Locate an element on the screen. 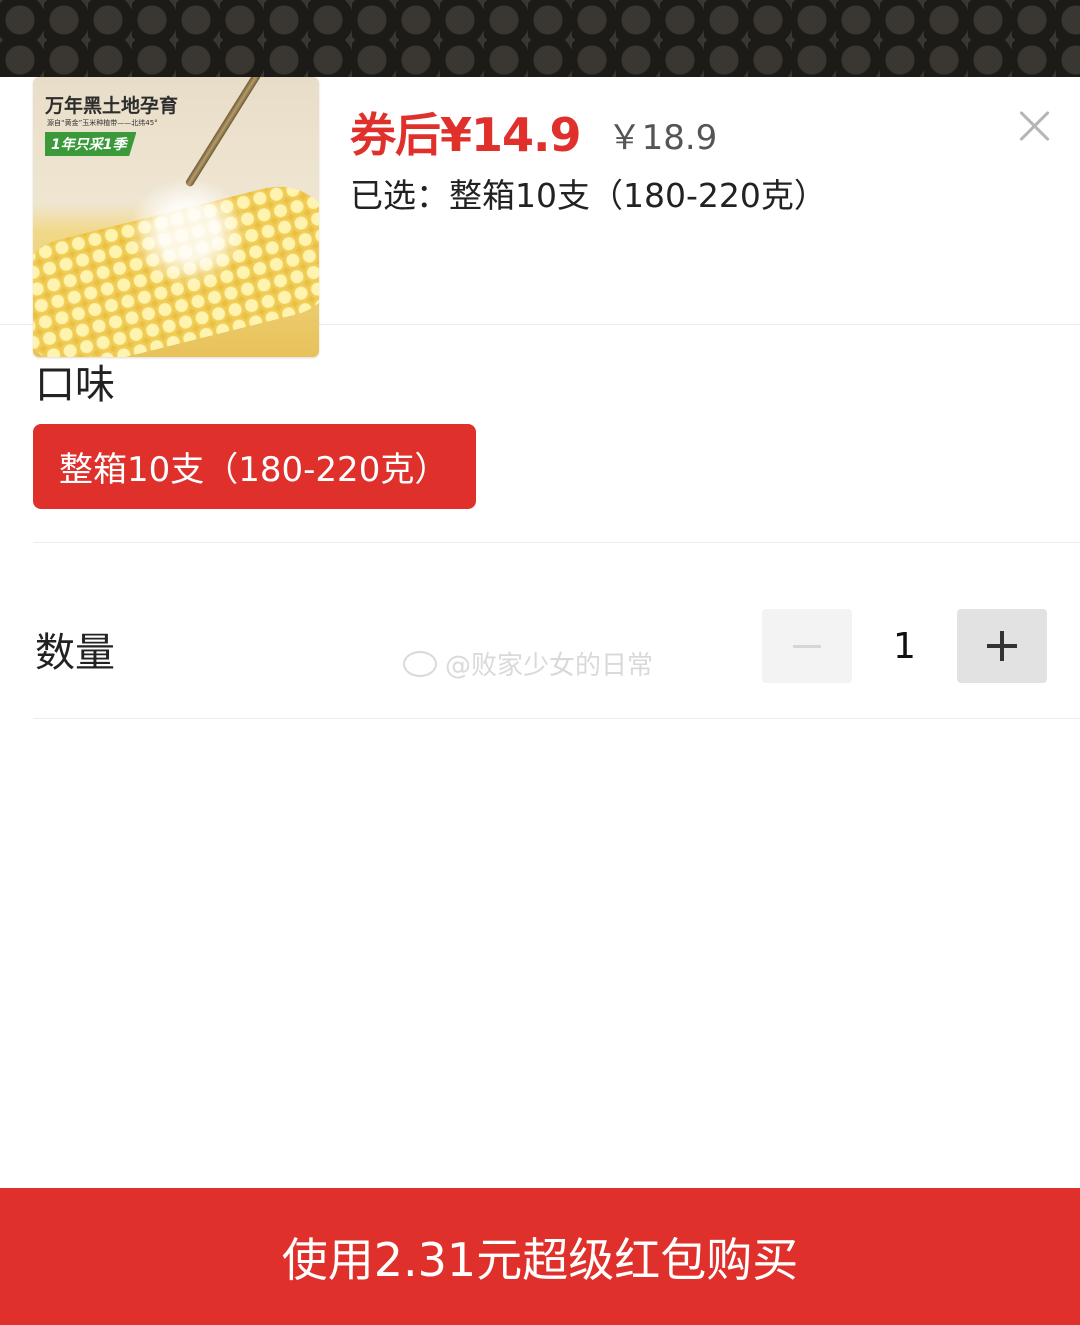 This screenshot has height=1325, width=1080. quantity-title: 数量 is located at coordinates (75, 653).